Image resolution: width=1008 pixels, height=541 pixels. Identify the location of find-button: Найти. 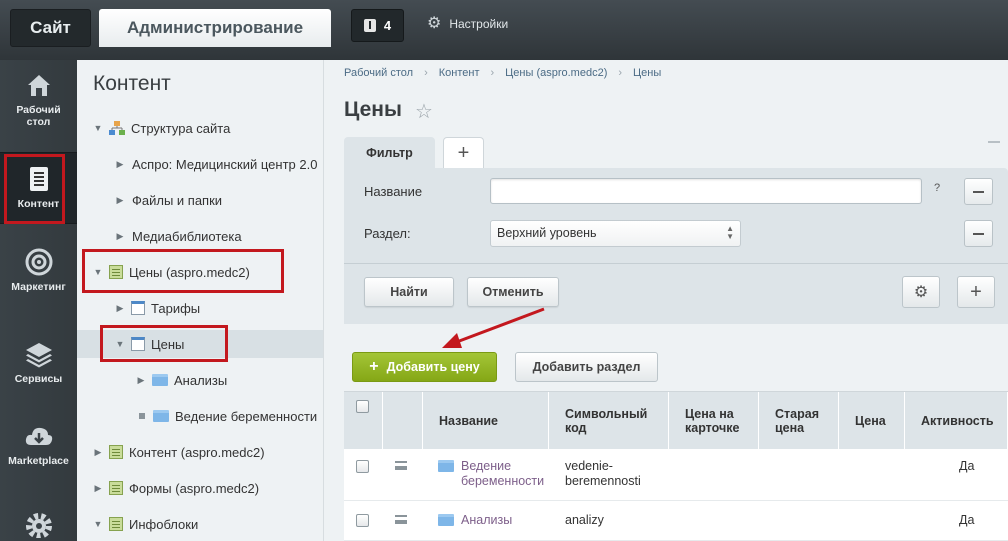
(409, 292).